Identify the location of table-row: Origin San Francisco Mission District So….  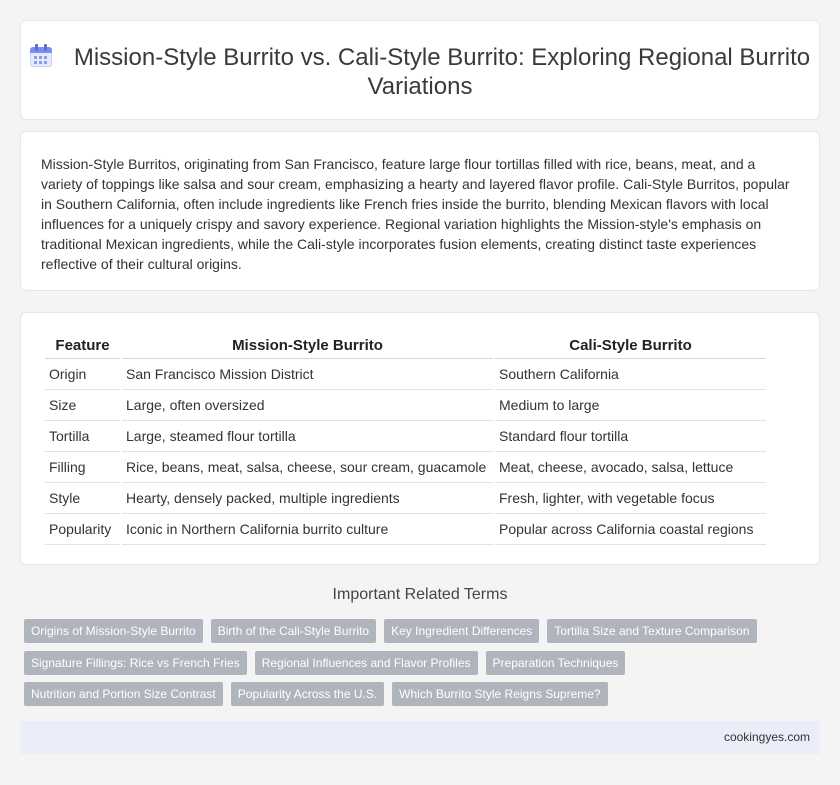
(405, 374).